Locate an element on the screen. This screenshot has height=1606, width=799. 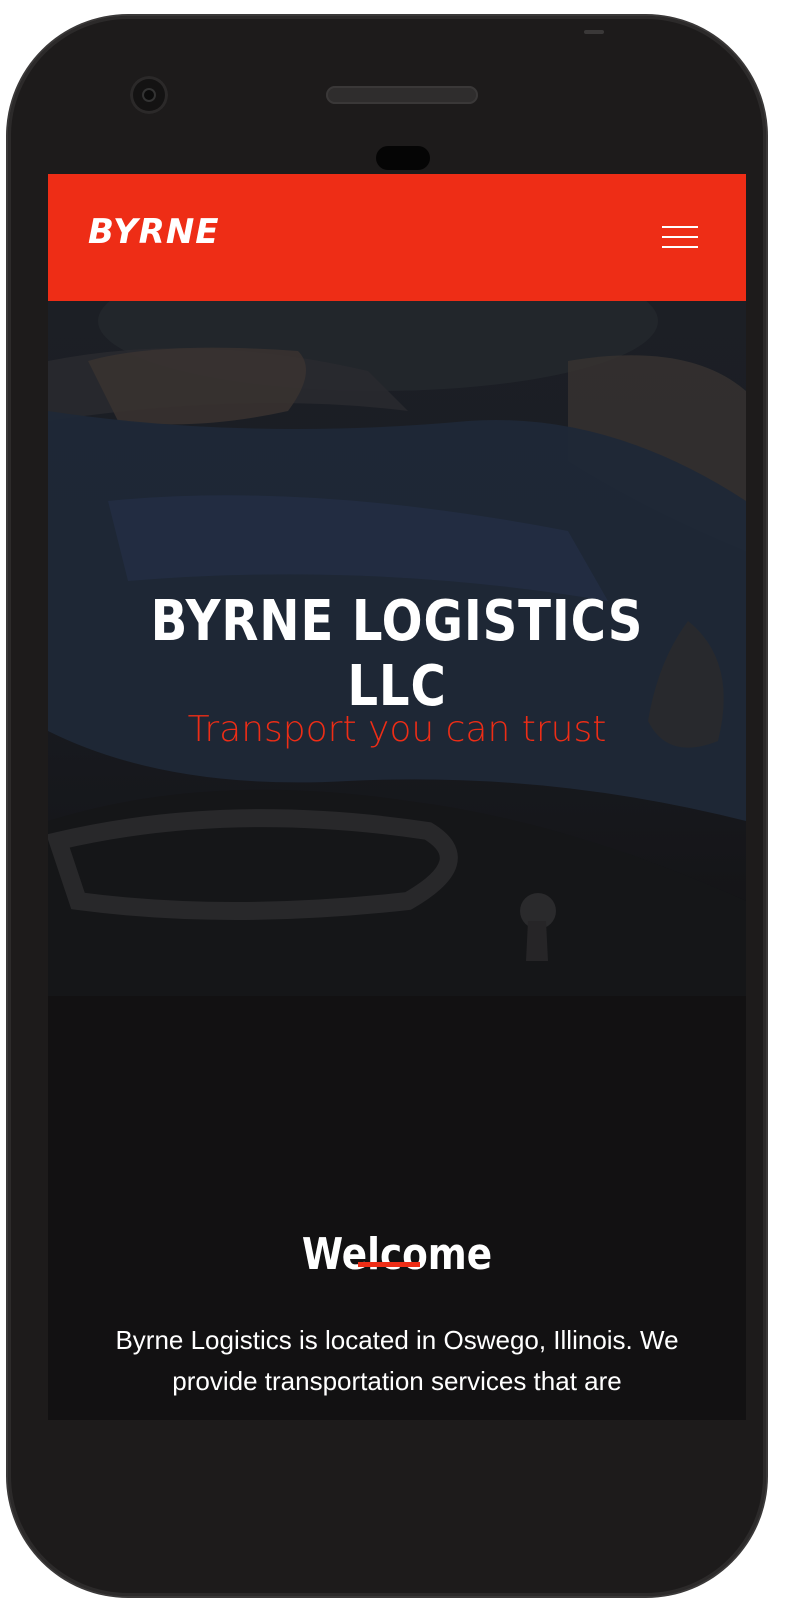
navbar: BYRNE is located at coordinates (397, 237).